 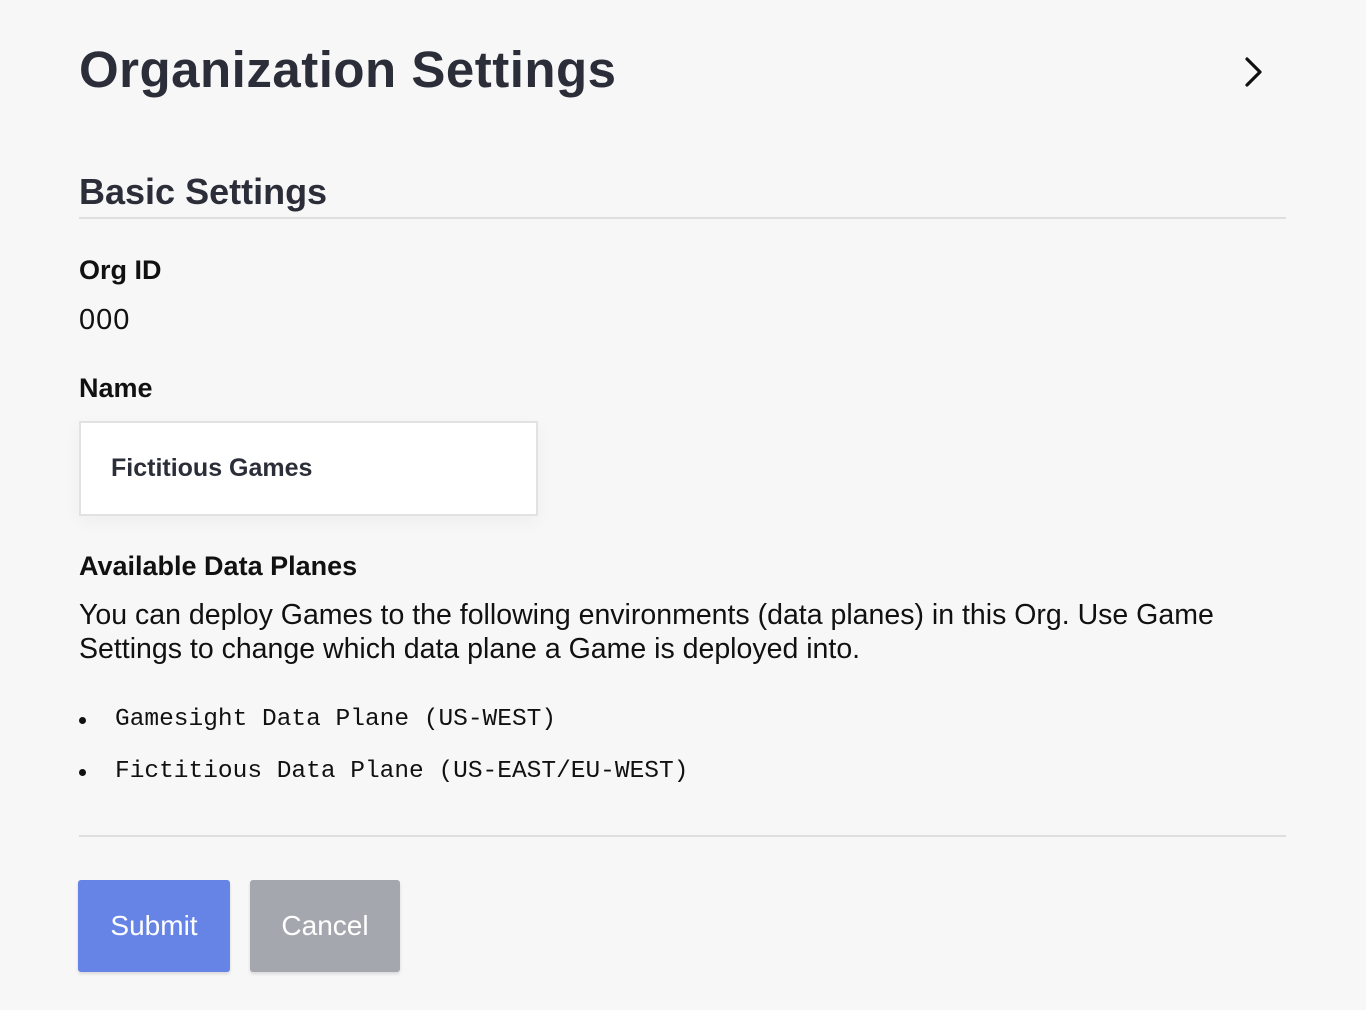 What do you see at coordinates (682, 836) in the screenshot?
I see `actions-divider` at bounding box center [682, 836].